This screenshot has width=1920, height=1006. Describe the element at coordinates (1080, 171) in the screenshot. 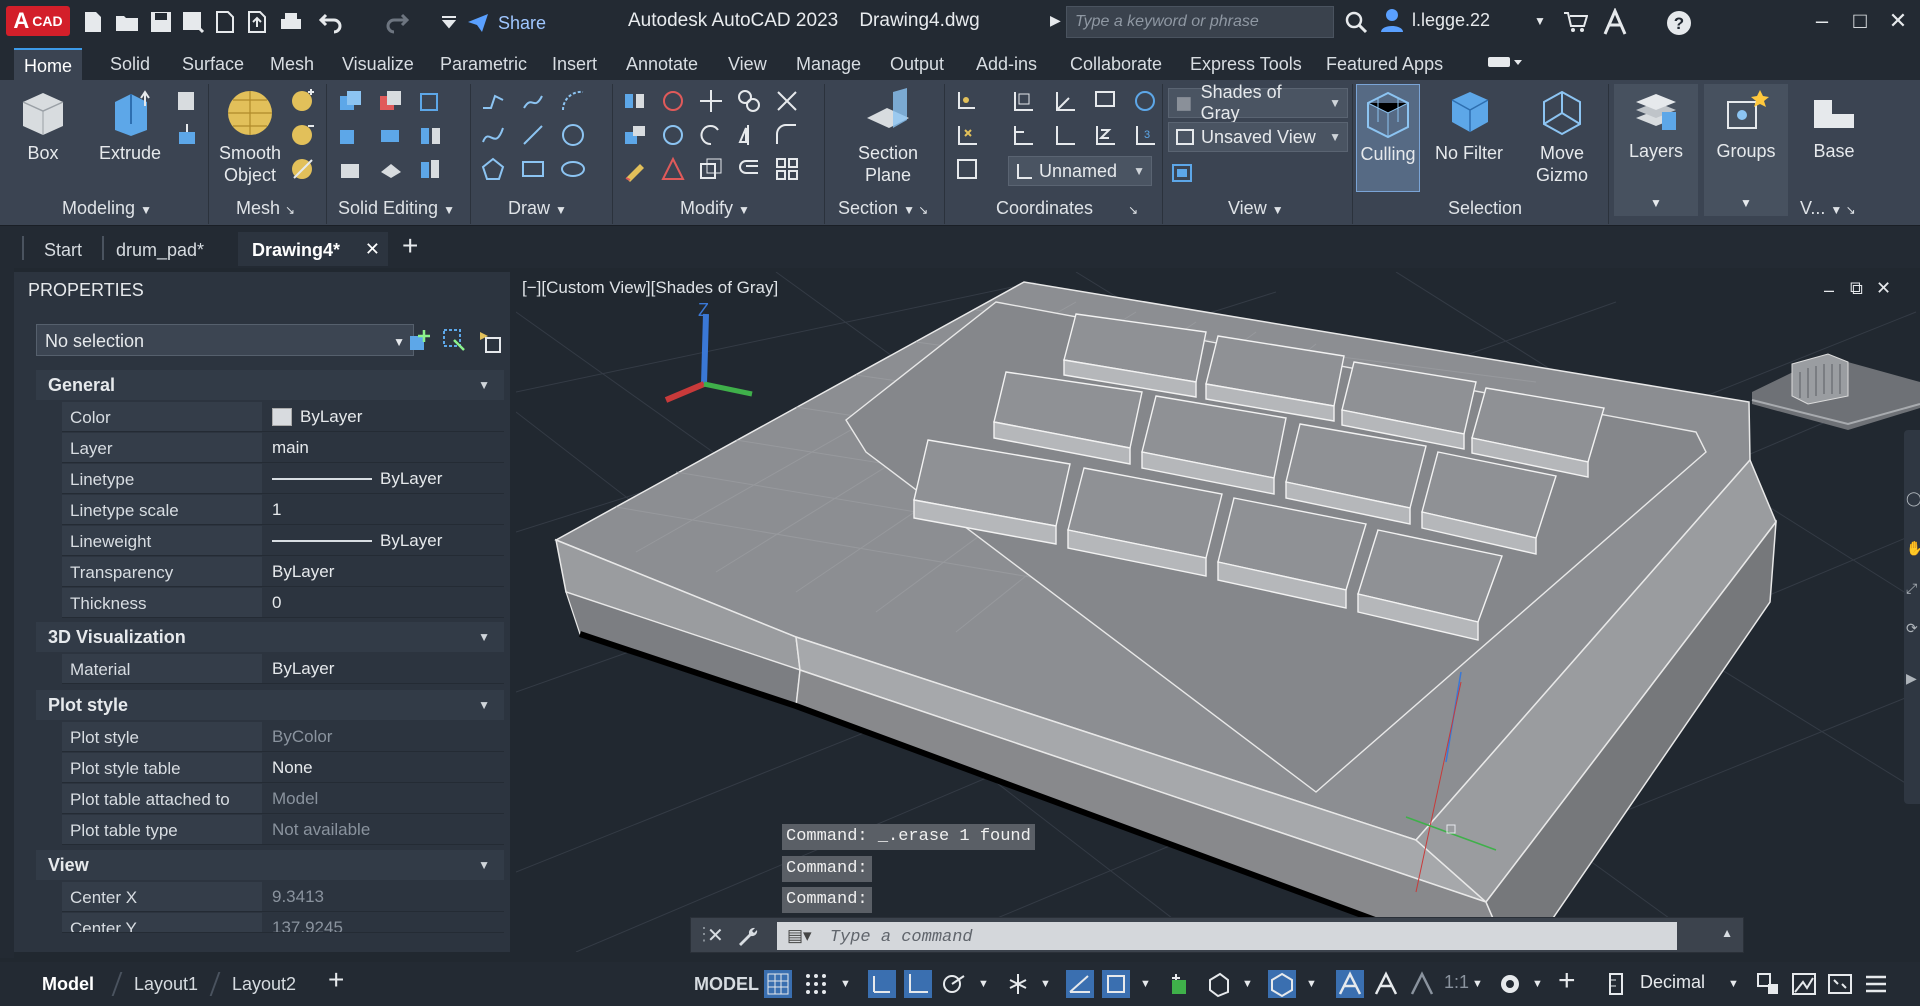

I see `named-ucs-dropdown: Unnamed ▼` at that location.